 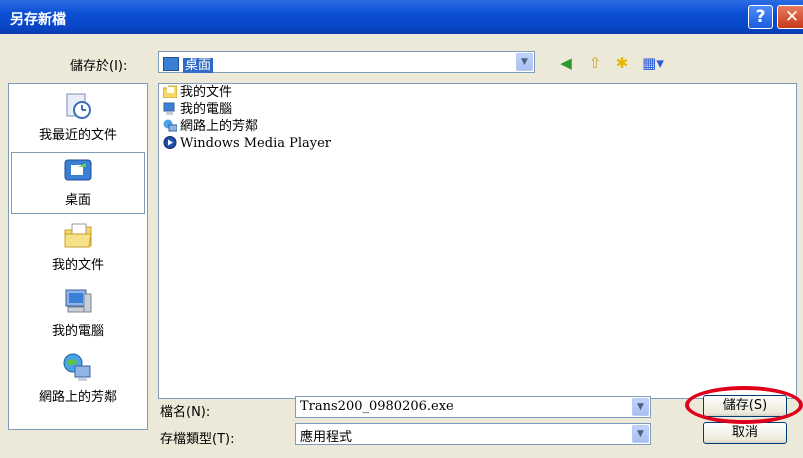 I want to click on desktop-folder-icon, so click(x=171, y=64).